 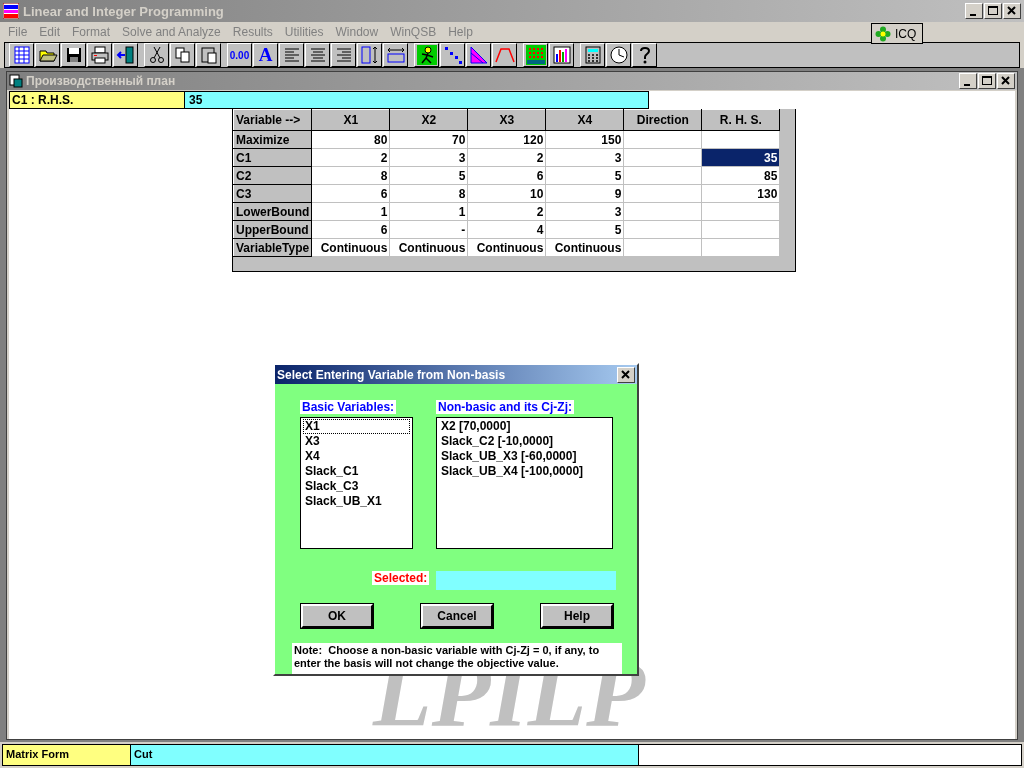 I want to click on table-cell: 80, so click(x=350, y=139).